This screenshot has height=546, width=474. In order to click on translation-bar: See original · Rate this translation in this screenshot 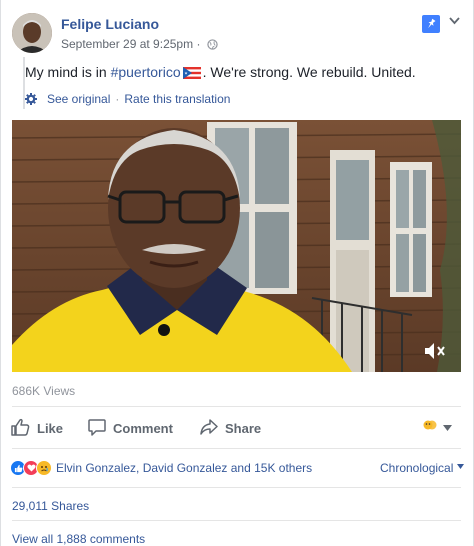, I will do `click(127, 99)`.